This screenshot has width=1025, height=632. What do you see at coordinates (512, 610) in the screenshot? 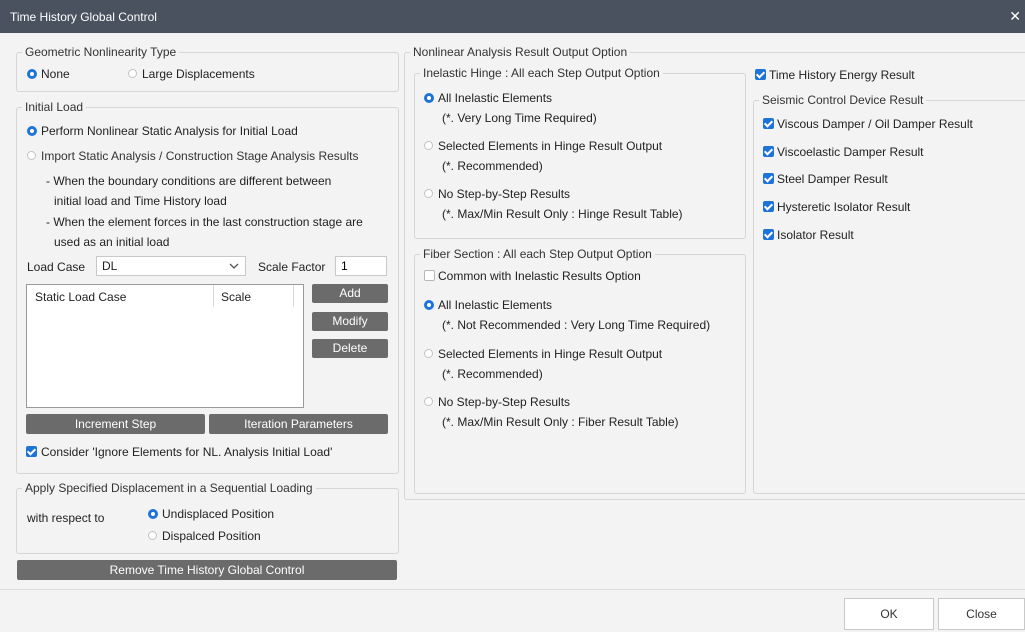
I see `dialog-footer: OK Close` at bounding box center [512, 610].